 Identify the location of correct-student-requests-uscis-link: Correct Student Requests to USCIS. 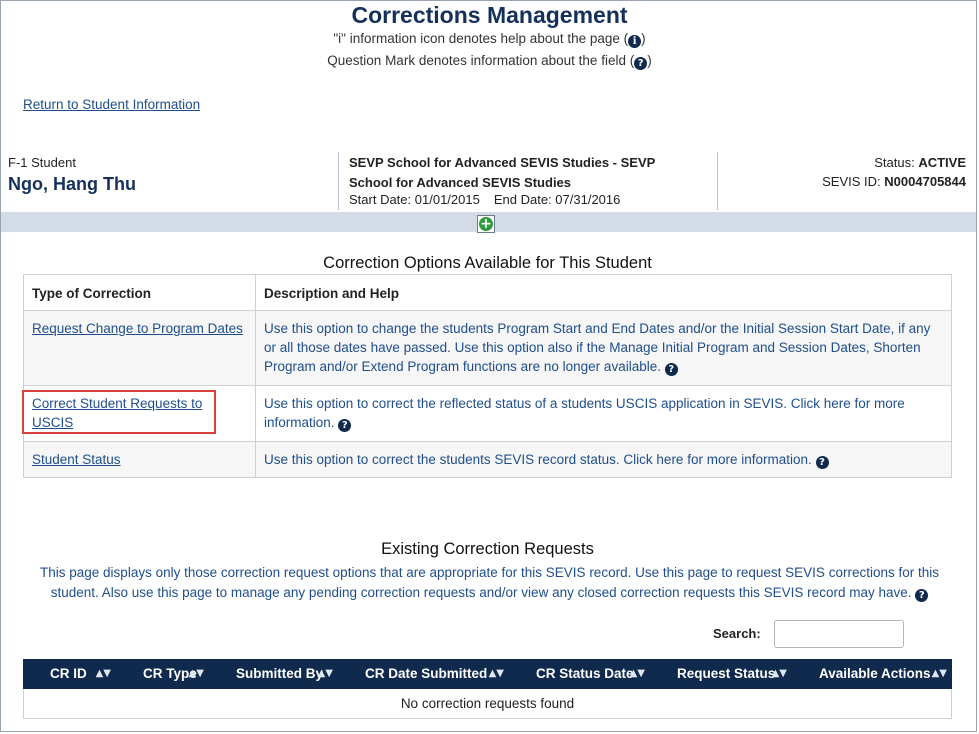
(117, 413).